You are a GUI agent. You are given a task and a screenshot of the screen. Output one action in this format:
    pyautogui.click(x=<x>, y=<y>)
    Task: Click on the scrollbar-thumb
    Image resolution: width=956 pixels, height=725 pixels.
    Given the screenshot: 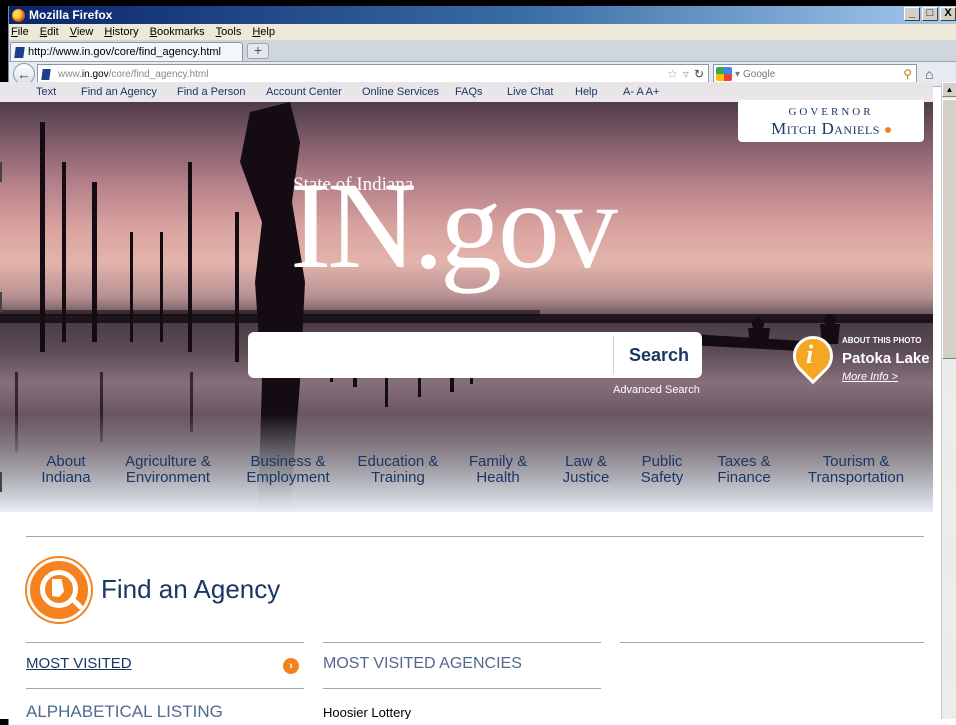 What is the action you would take?
    pyautogui.click(x=949, y=229)
    